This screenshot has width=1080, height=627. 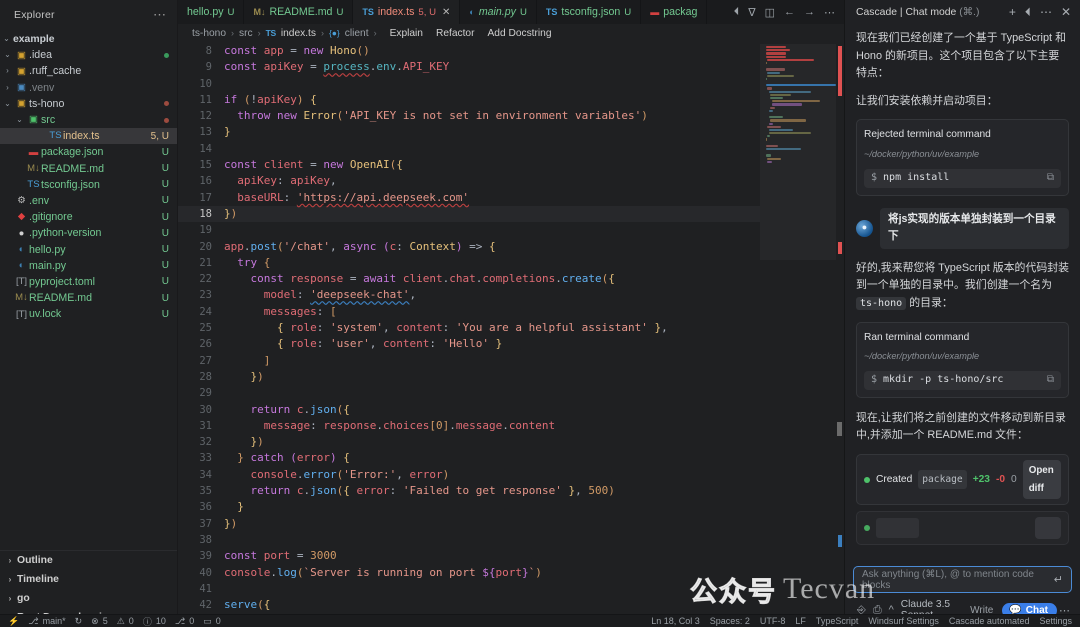 What do you see at coordinates (184, 621) in the screenshot?
I see `status-item: ⎇ 0` at bounding box center [184, 621].